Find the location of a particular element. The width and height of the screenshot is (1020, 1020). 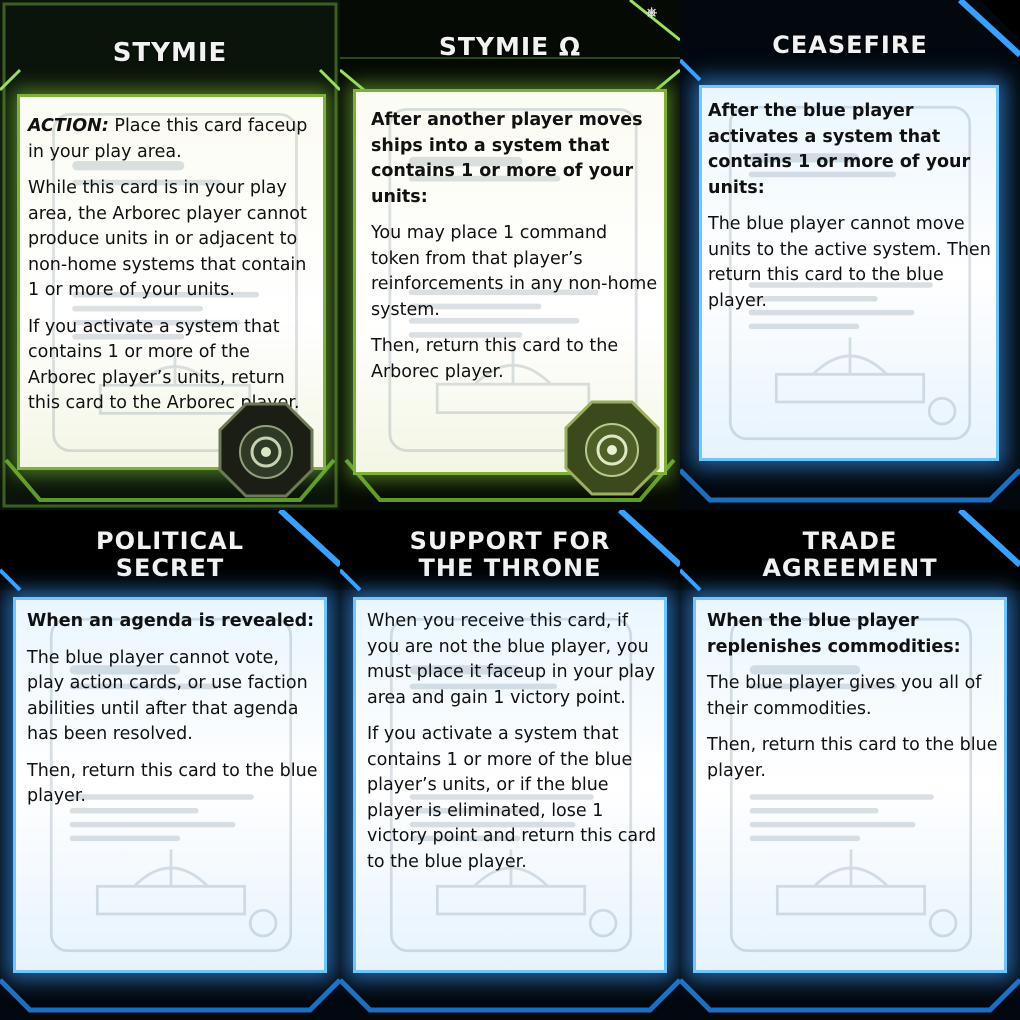

card-title-line: POLITICAL is located at coordinates (170, 541).